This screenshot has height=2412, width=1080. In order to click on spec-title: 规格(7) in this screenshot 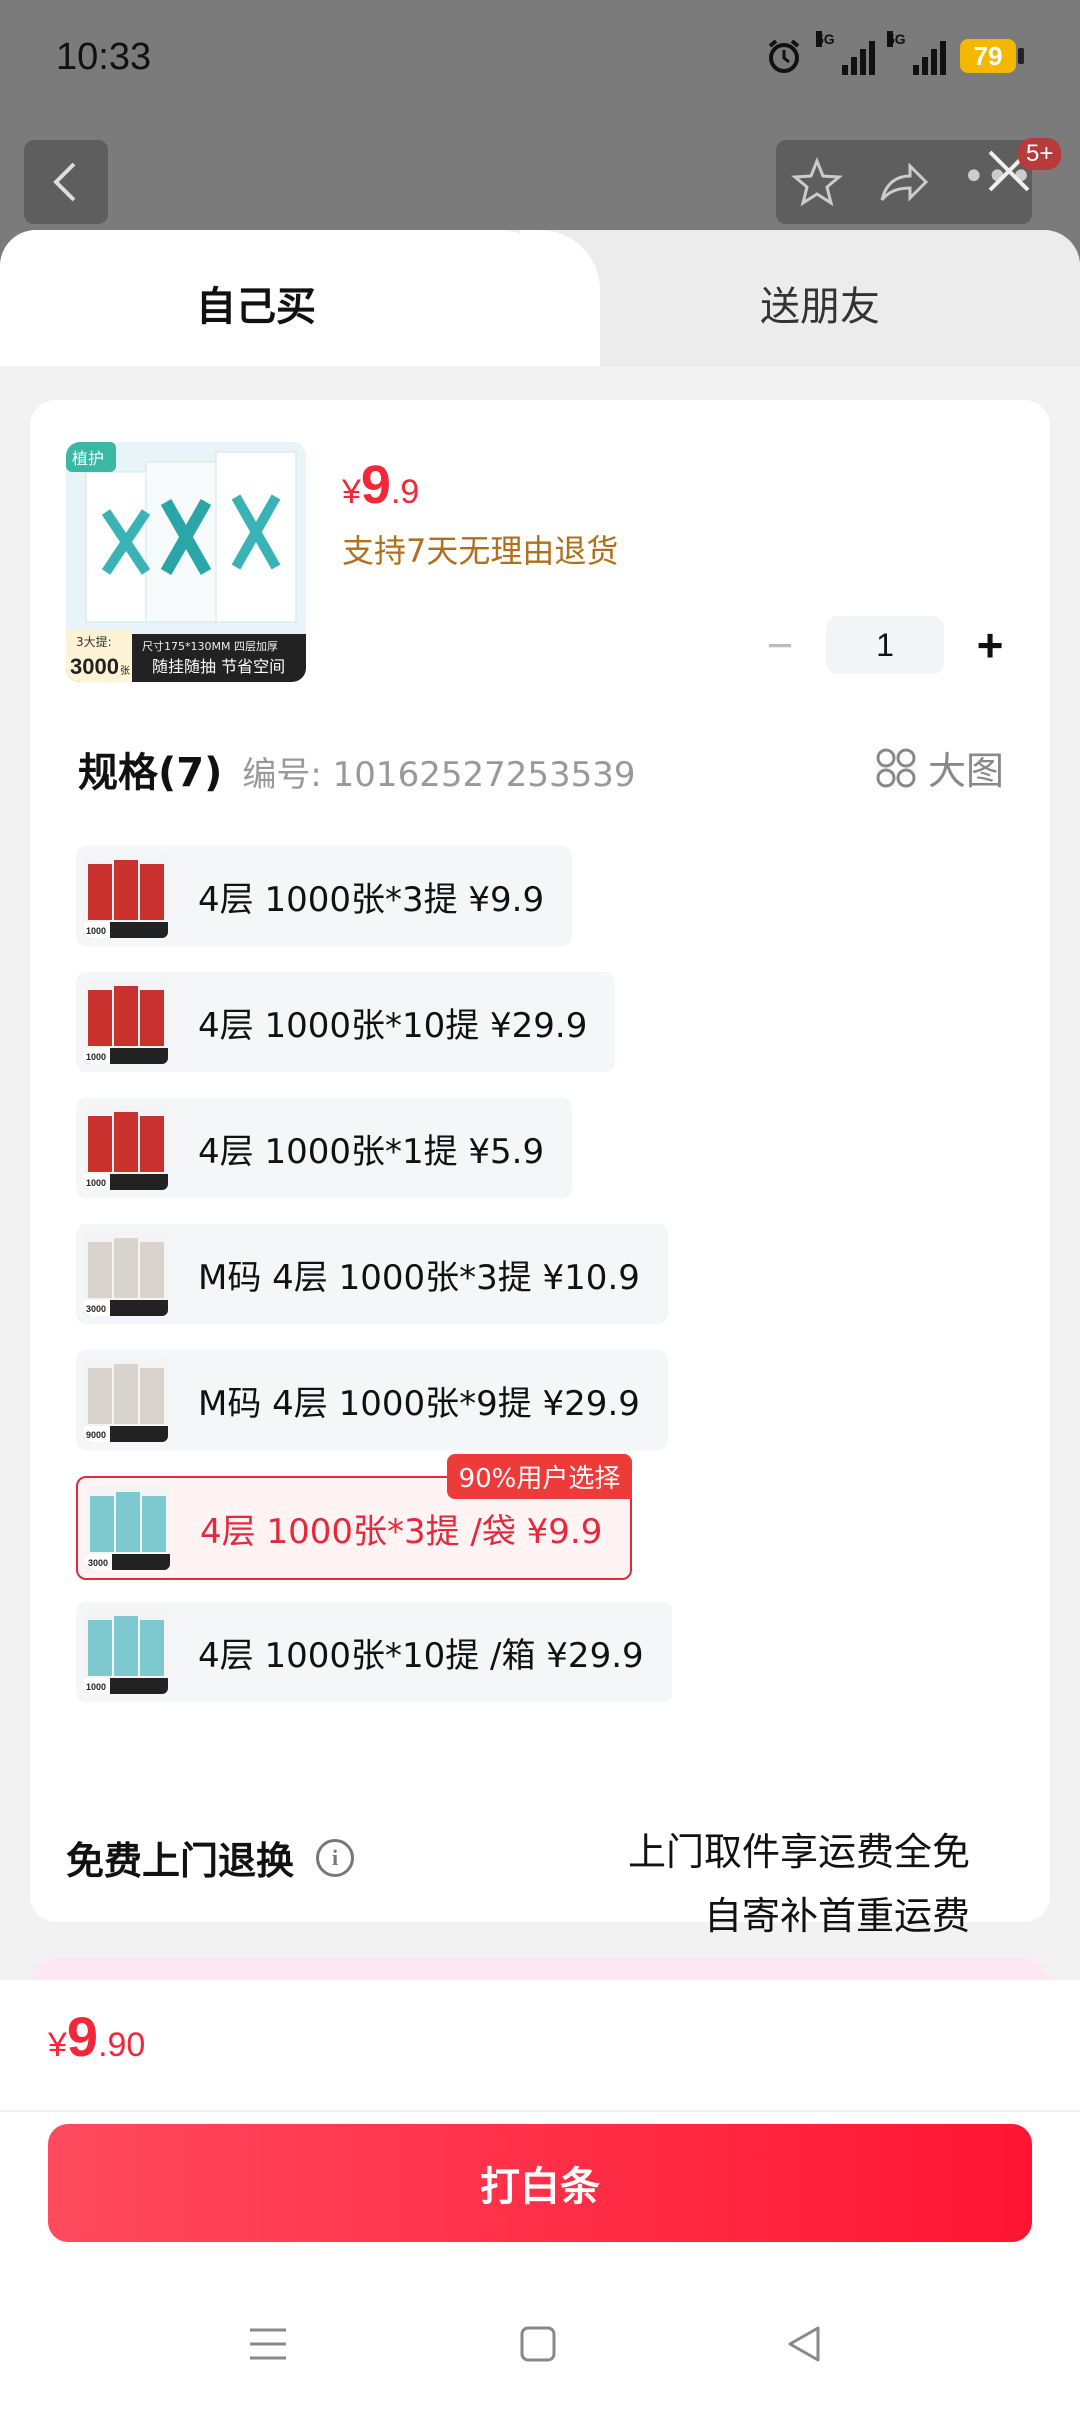, I will do `click(150, 773)`.